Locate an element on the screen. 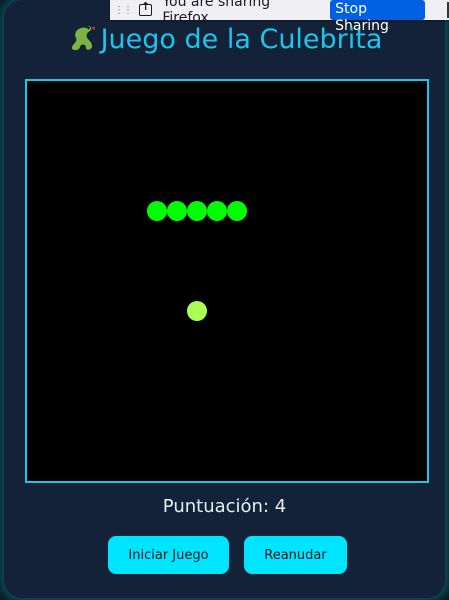 This screenshot has width=449, height=600. stop-sharing-button: Stop Sharing is located at coordinates (378, 17).